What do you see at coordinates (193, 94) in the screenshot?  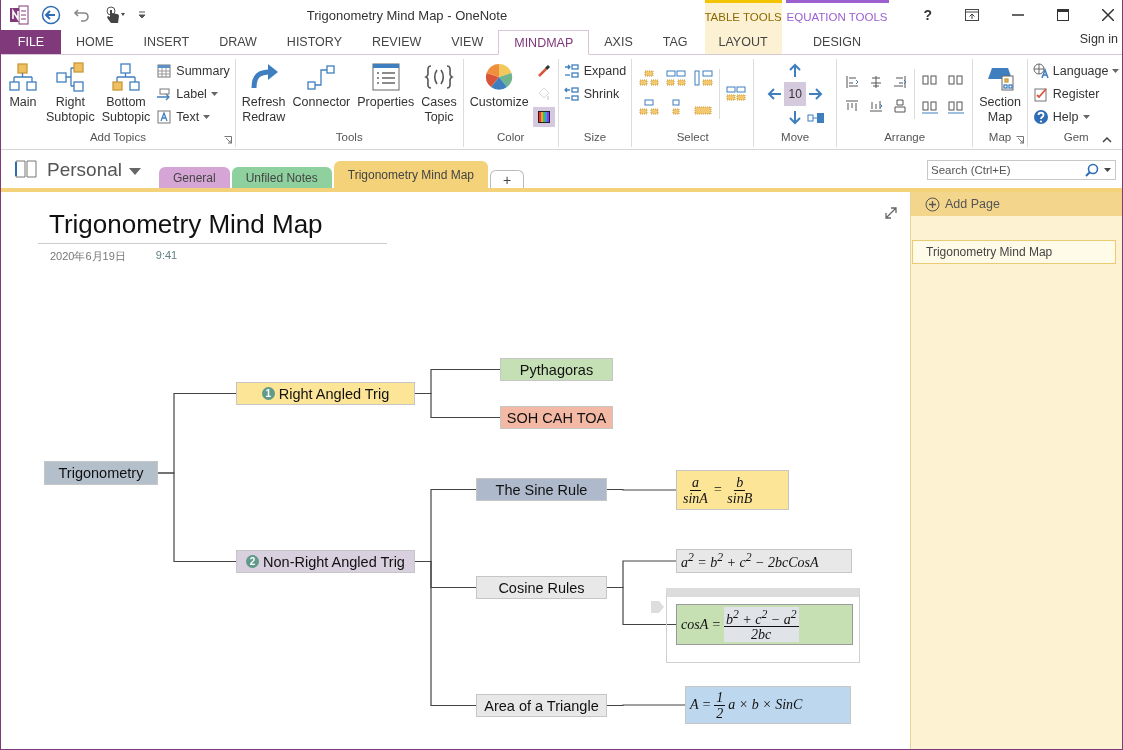 I see `ribbon-button: Label` at bounding box center [193, 94].